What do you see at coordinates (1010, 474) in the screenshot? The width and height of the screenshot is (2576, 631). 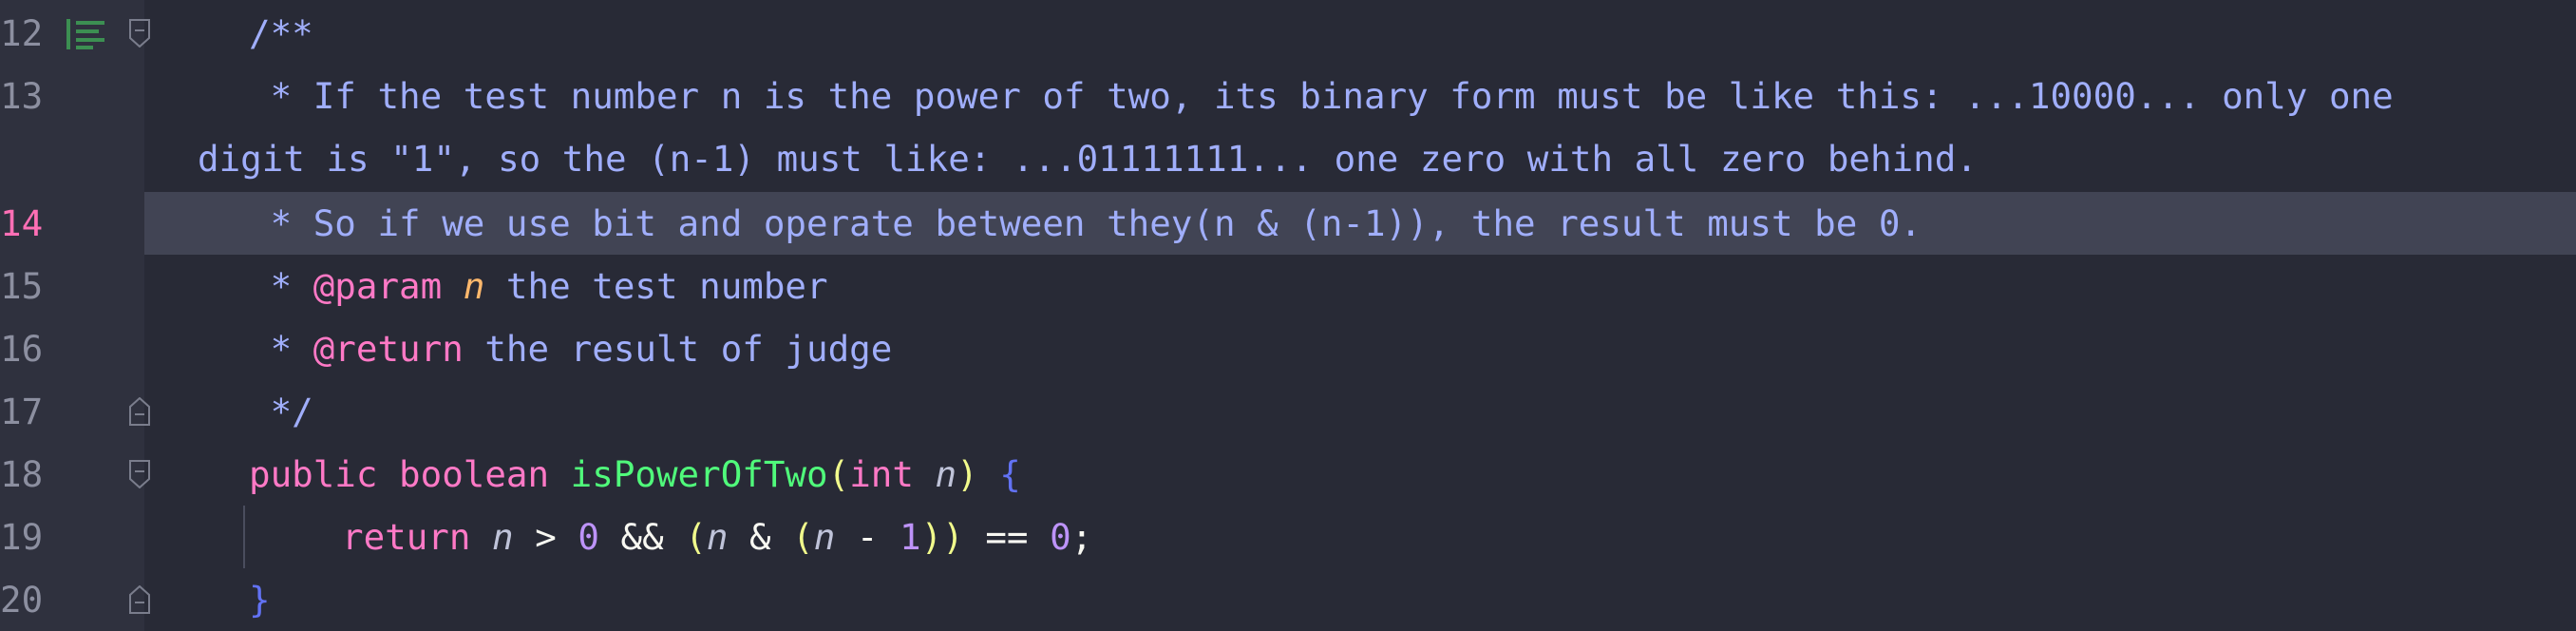 I see `brace: {` at bounding box center [1010, 474].